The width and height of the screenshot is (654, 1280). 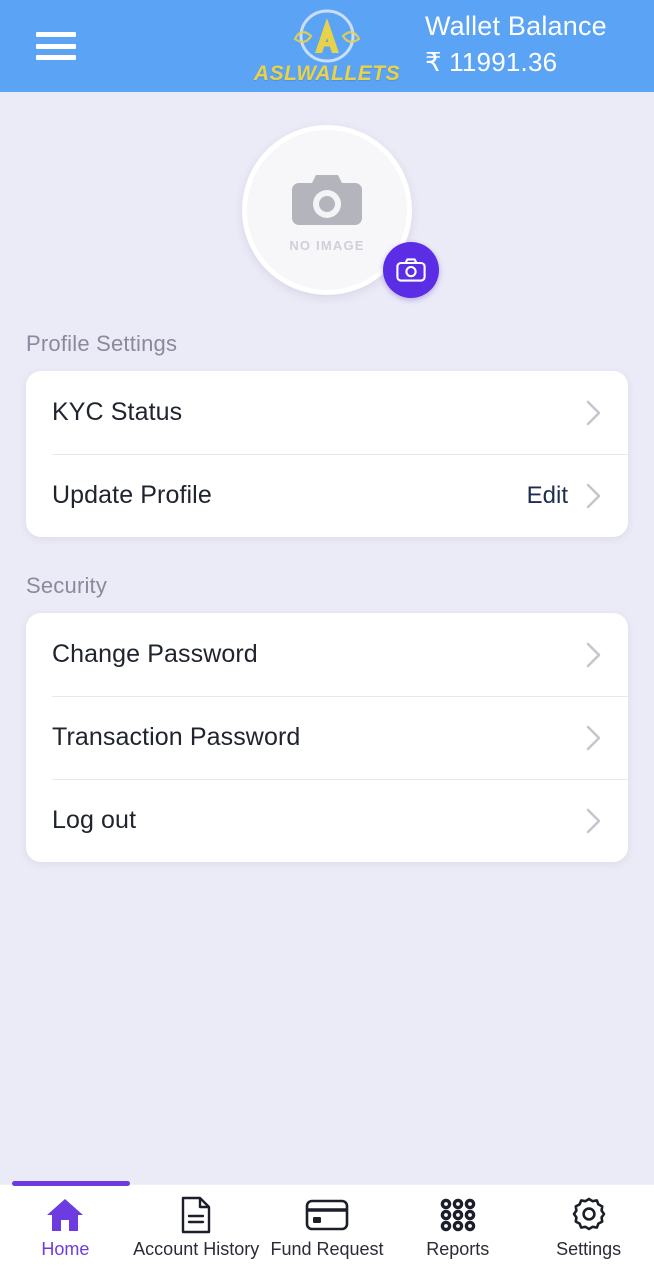 What do you see at coordinates (196, 1215) in the screenshot?
I see `document-icon` at bounding box center [196, 1215].